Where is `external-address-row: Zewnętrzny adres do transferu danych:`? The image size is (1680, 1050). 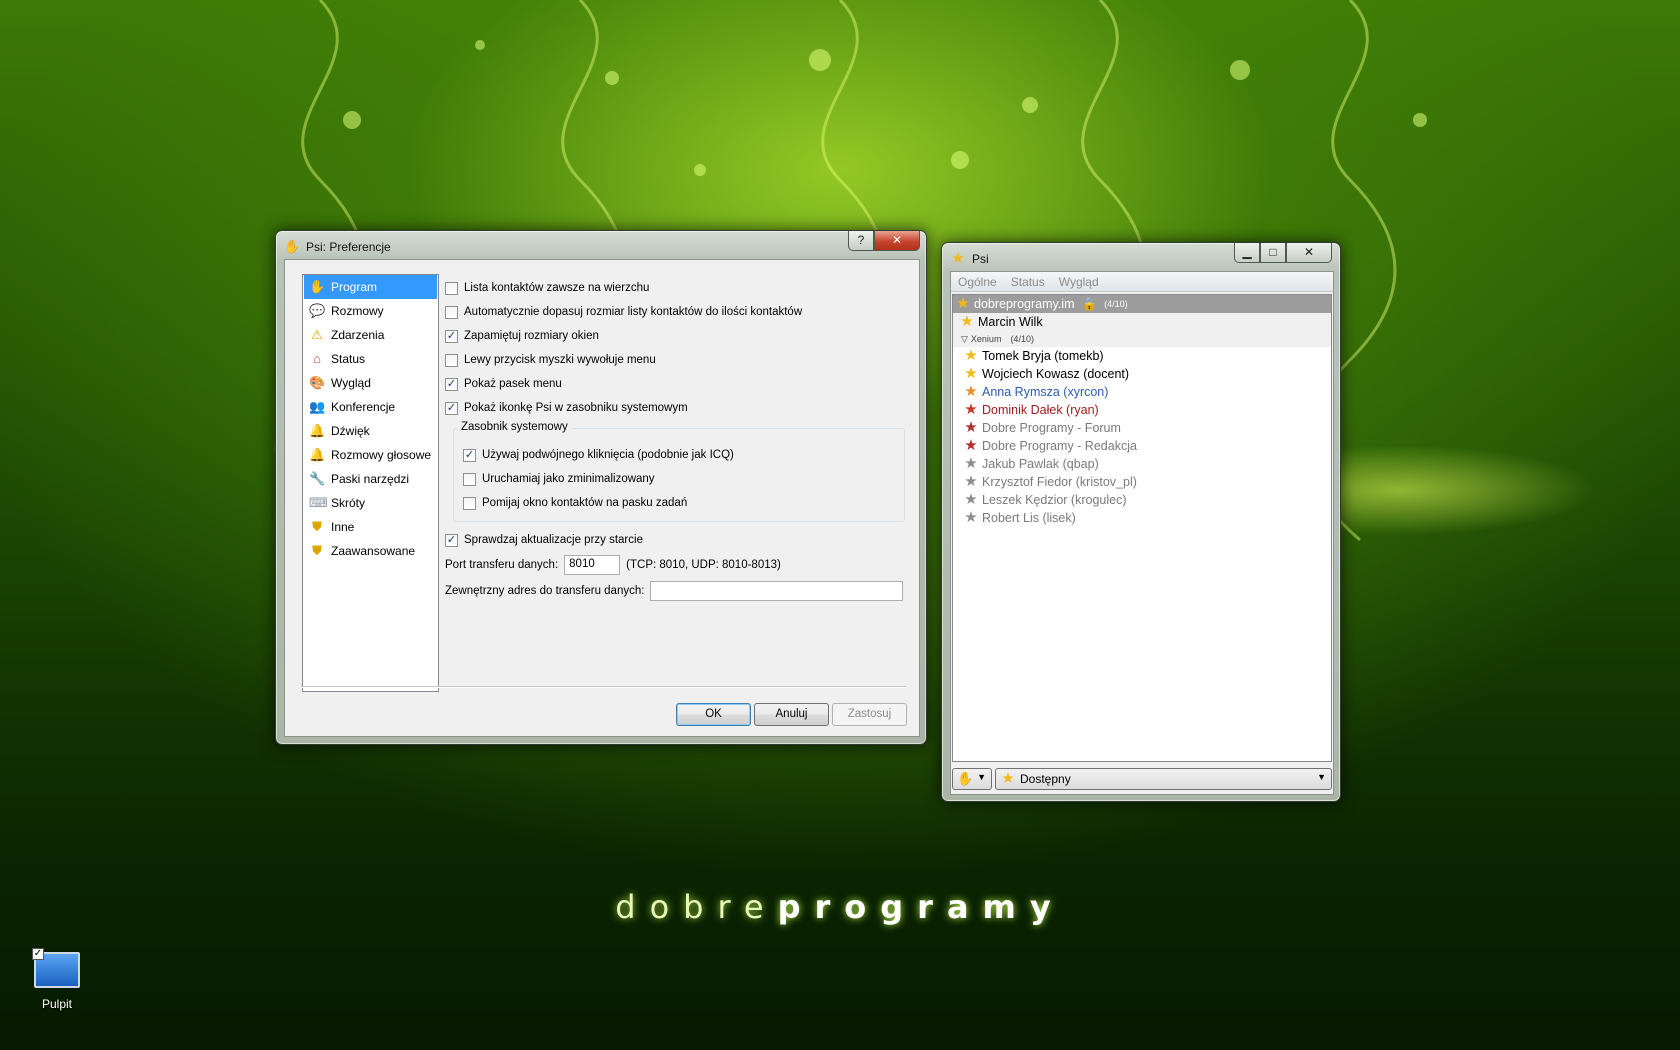
external-address-row: Zewnętrzny adres do transferu danych: is located at coordinates (675, 591).